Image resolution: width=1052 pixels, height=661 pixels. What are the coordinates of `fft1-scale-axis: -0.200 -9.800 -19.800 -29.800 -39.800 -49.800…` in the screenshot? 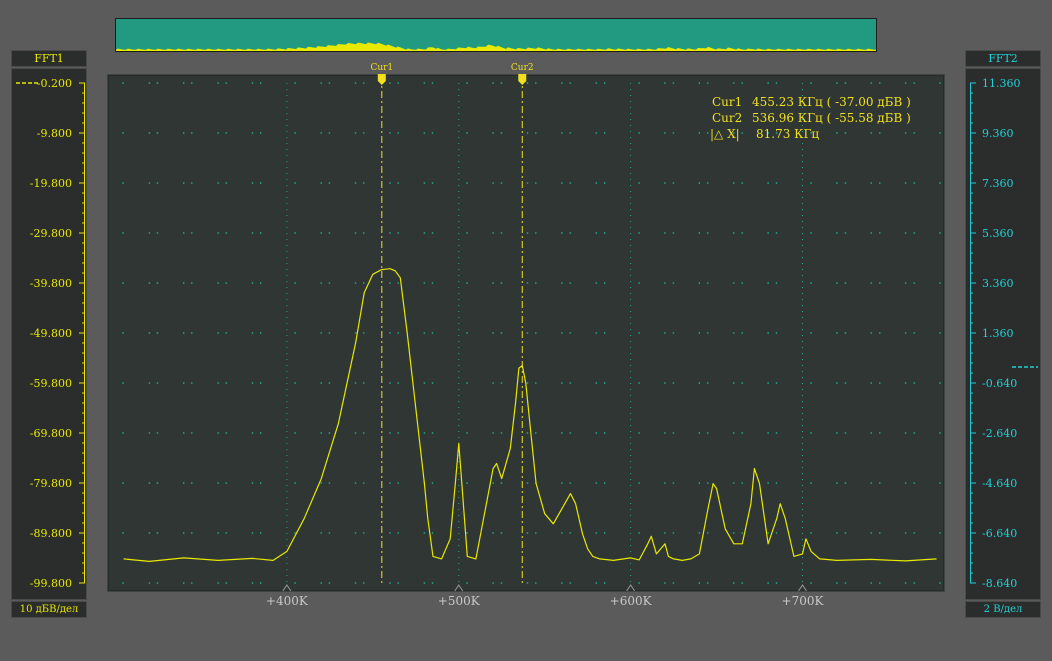 It's located at (50, 333).